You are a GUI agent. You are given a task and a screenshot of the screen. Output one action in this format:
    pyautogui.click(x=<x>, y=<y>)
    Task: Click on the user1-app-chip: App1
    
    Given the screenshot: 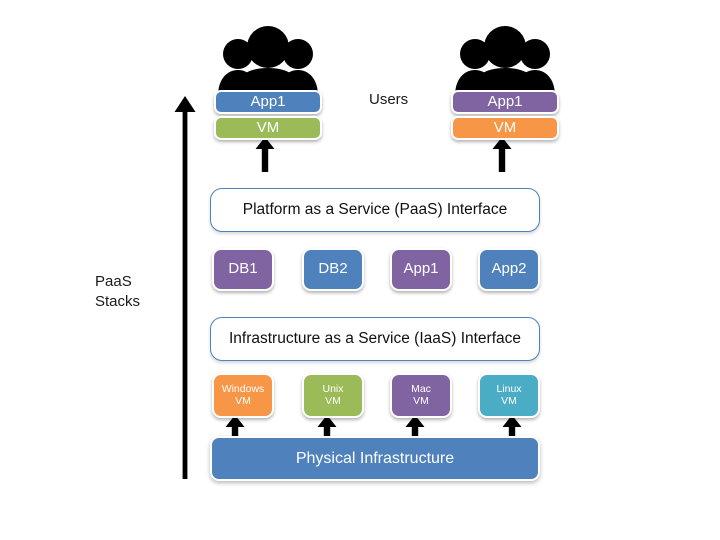 What is the action you would take?
    pyautogui.click(x=268, y=102)
    